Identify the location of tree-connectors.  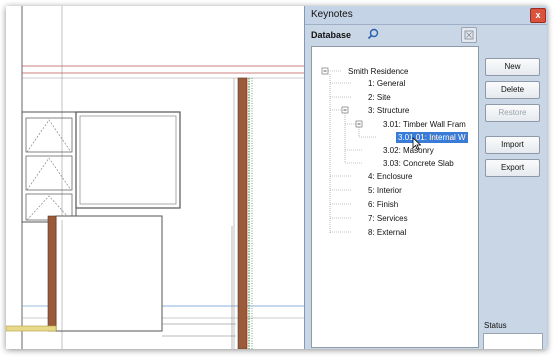
(348, 150).